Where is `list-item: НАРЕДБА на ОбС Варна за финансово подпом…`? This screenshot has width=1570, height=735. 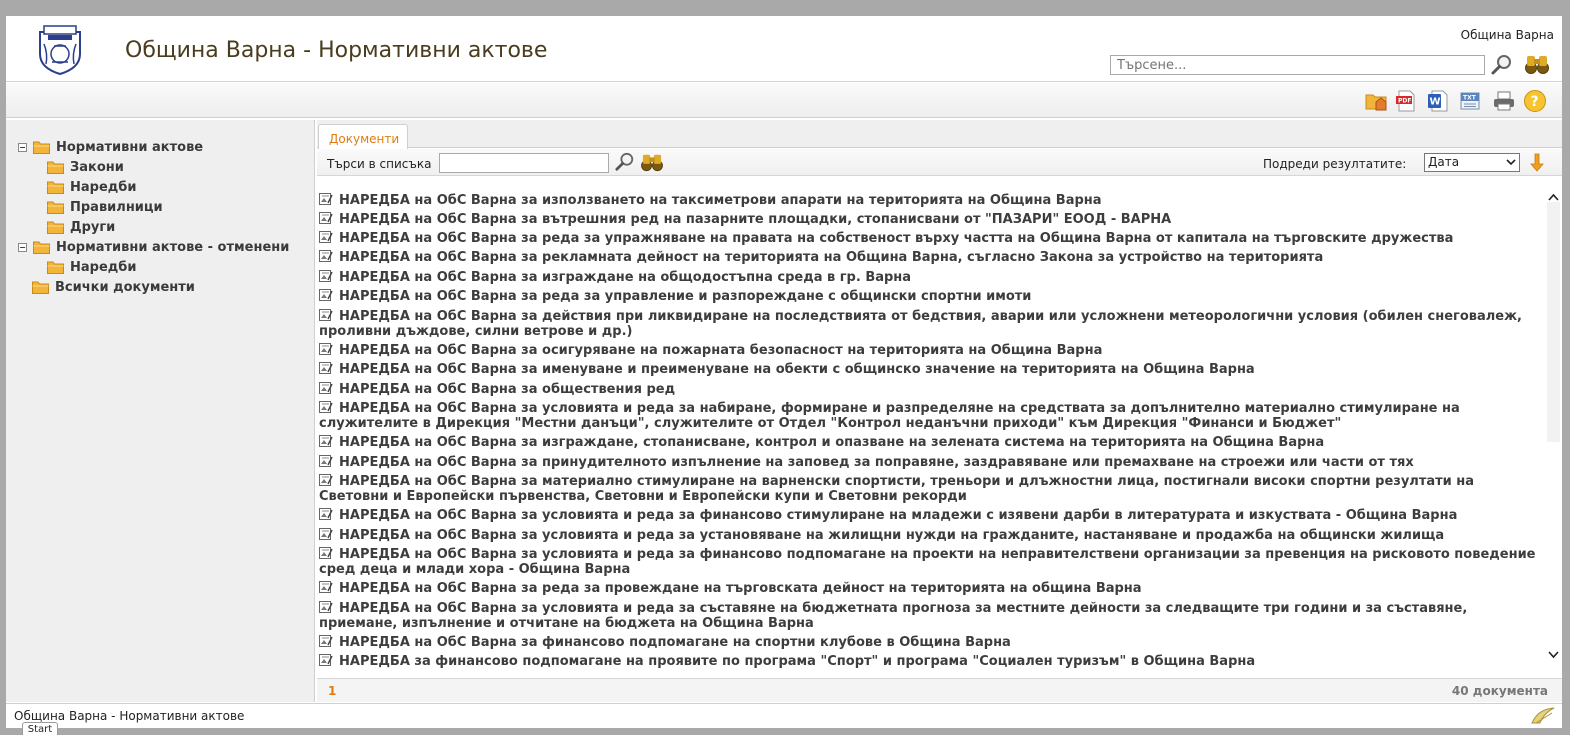
list-item: НАРЕДБА на ОбС Варна за финансово подпом… is located at coordinates (931, 642).